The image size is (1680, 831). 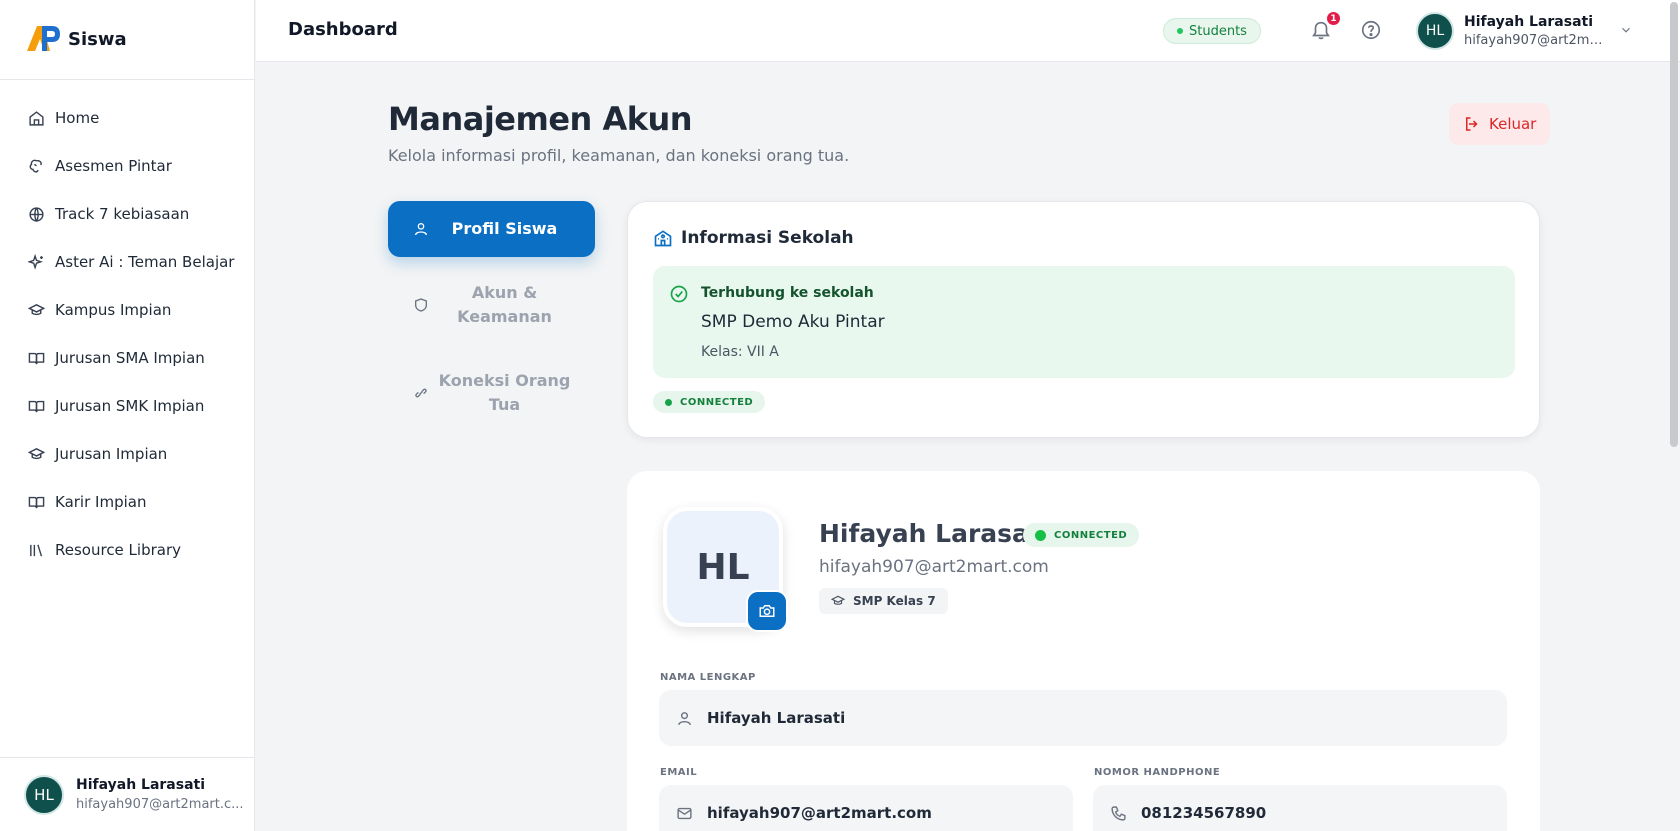 What do you see at coordinates (101, 502) in the screenshot?
I see `sidebar-item-label: Karir Impian` at bounding box center [101, 502].